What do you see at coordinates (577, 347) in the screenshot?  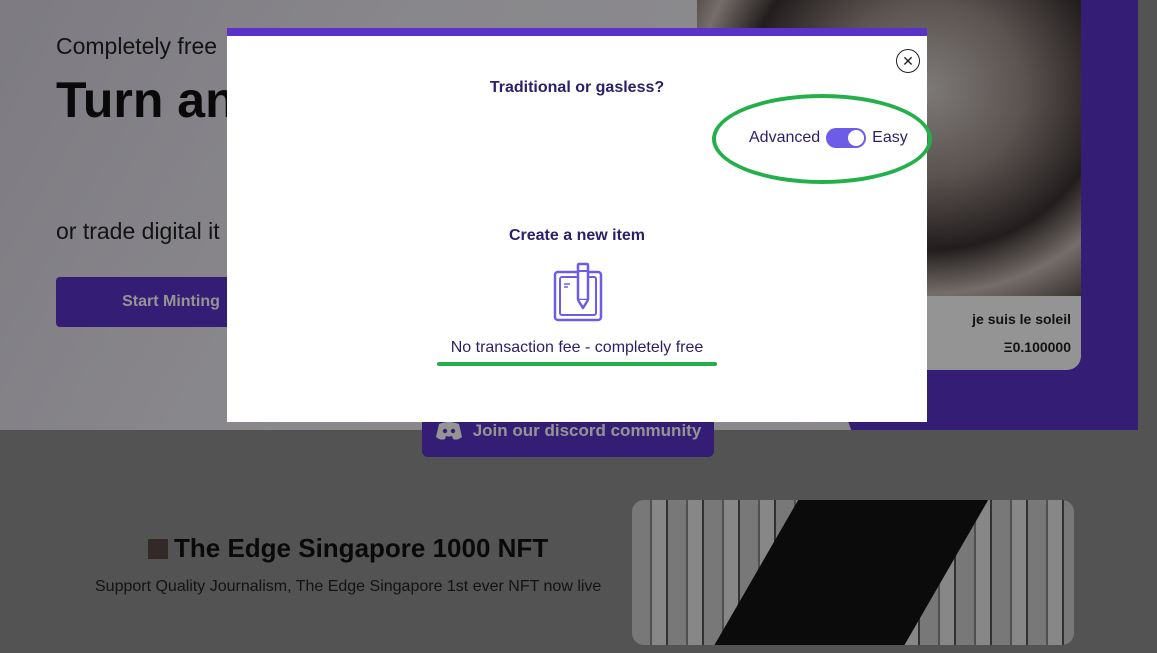 I see `fee-description: No transaction fee - completely free` at bounding box center [577, 347].